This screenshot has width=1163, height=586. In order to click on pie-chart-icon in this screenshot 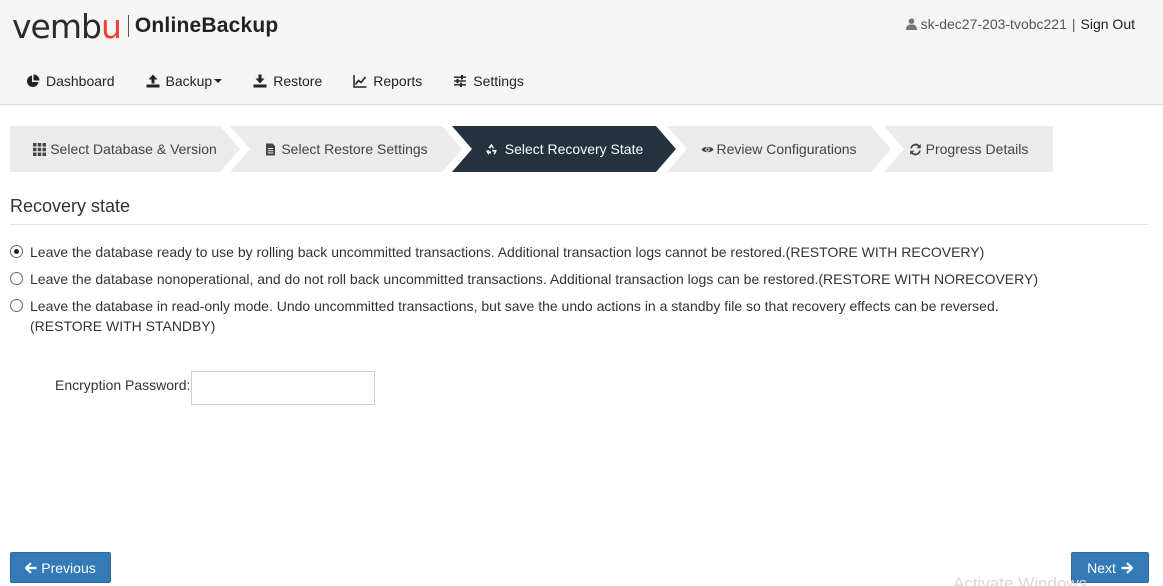, I will do `click(33, 81)`.